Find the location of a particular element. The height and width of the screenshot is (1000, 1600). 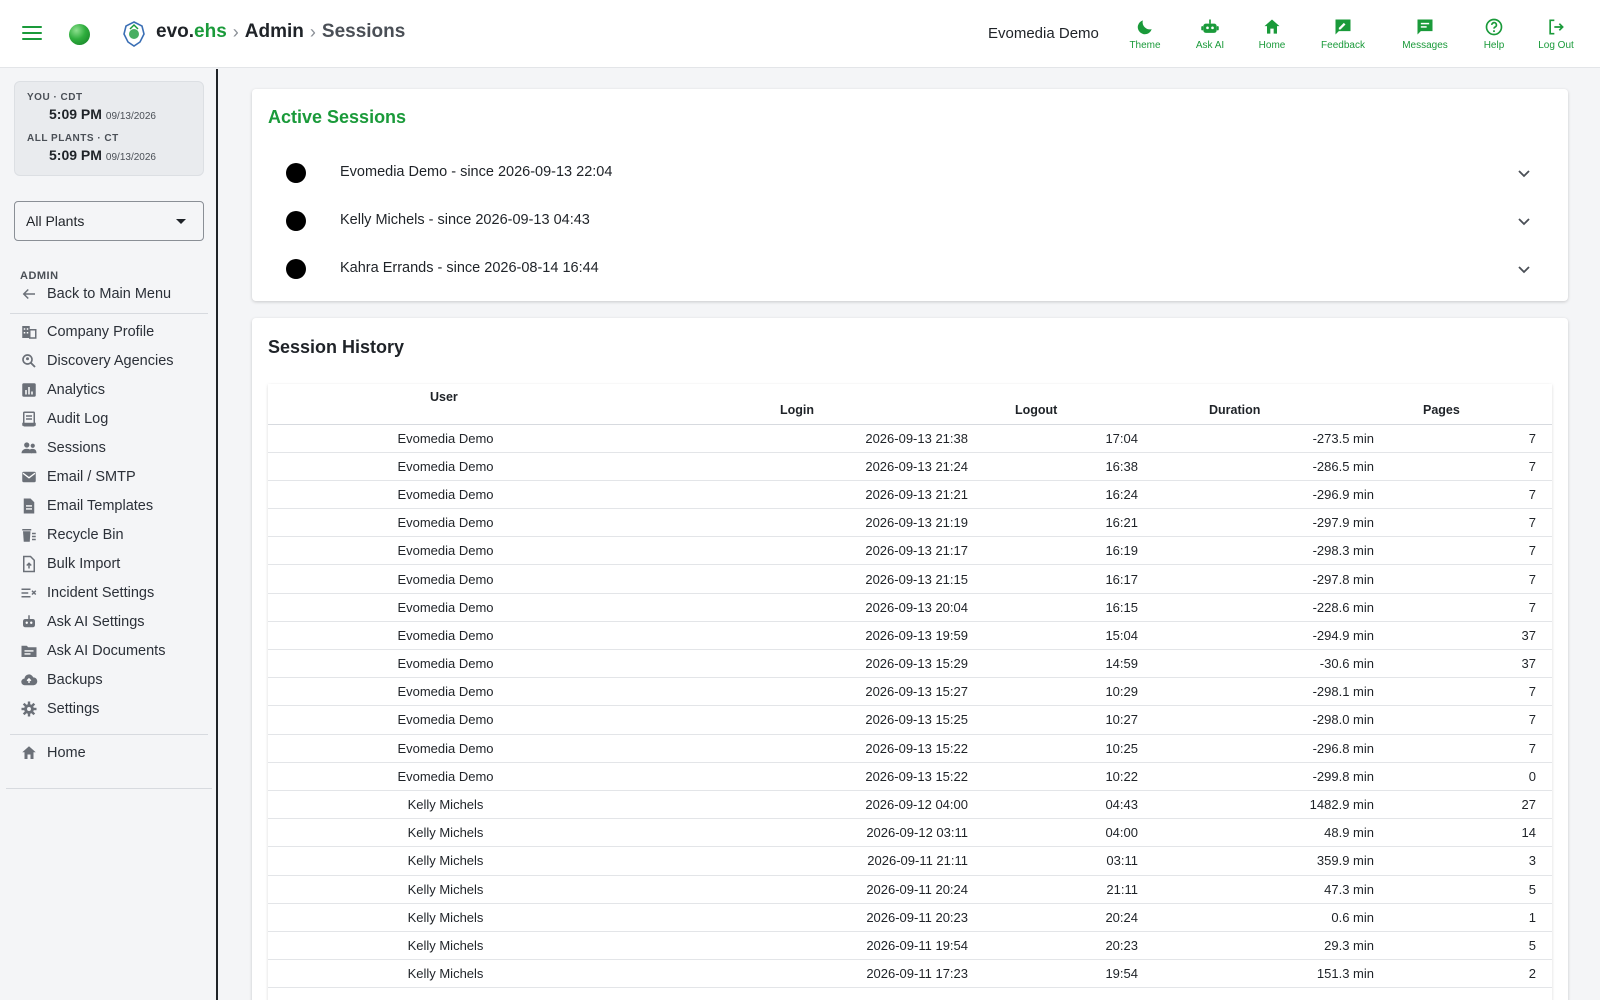

sidebar-item-label: Discovery Agencies is located at coordinates (110, 361).